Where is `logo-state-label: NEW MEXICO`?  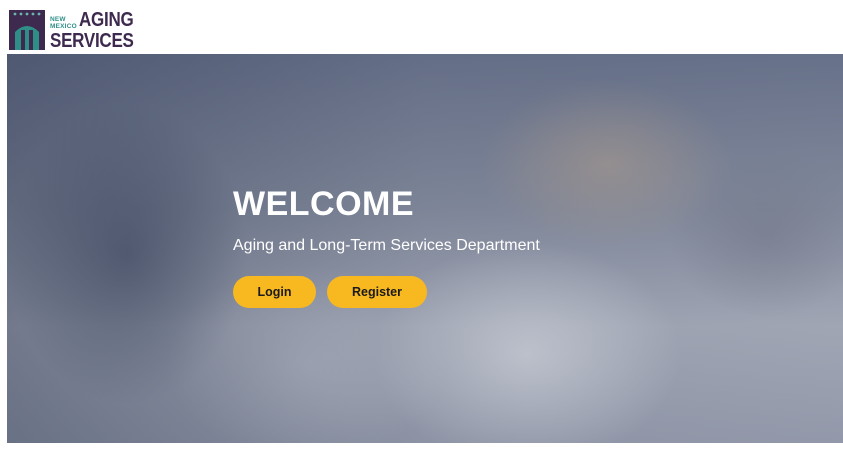
logo-state-label: NEW MEXICO is located at coordinates (63, 23).